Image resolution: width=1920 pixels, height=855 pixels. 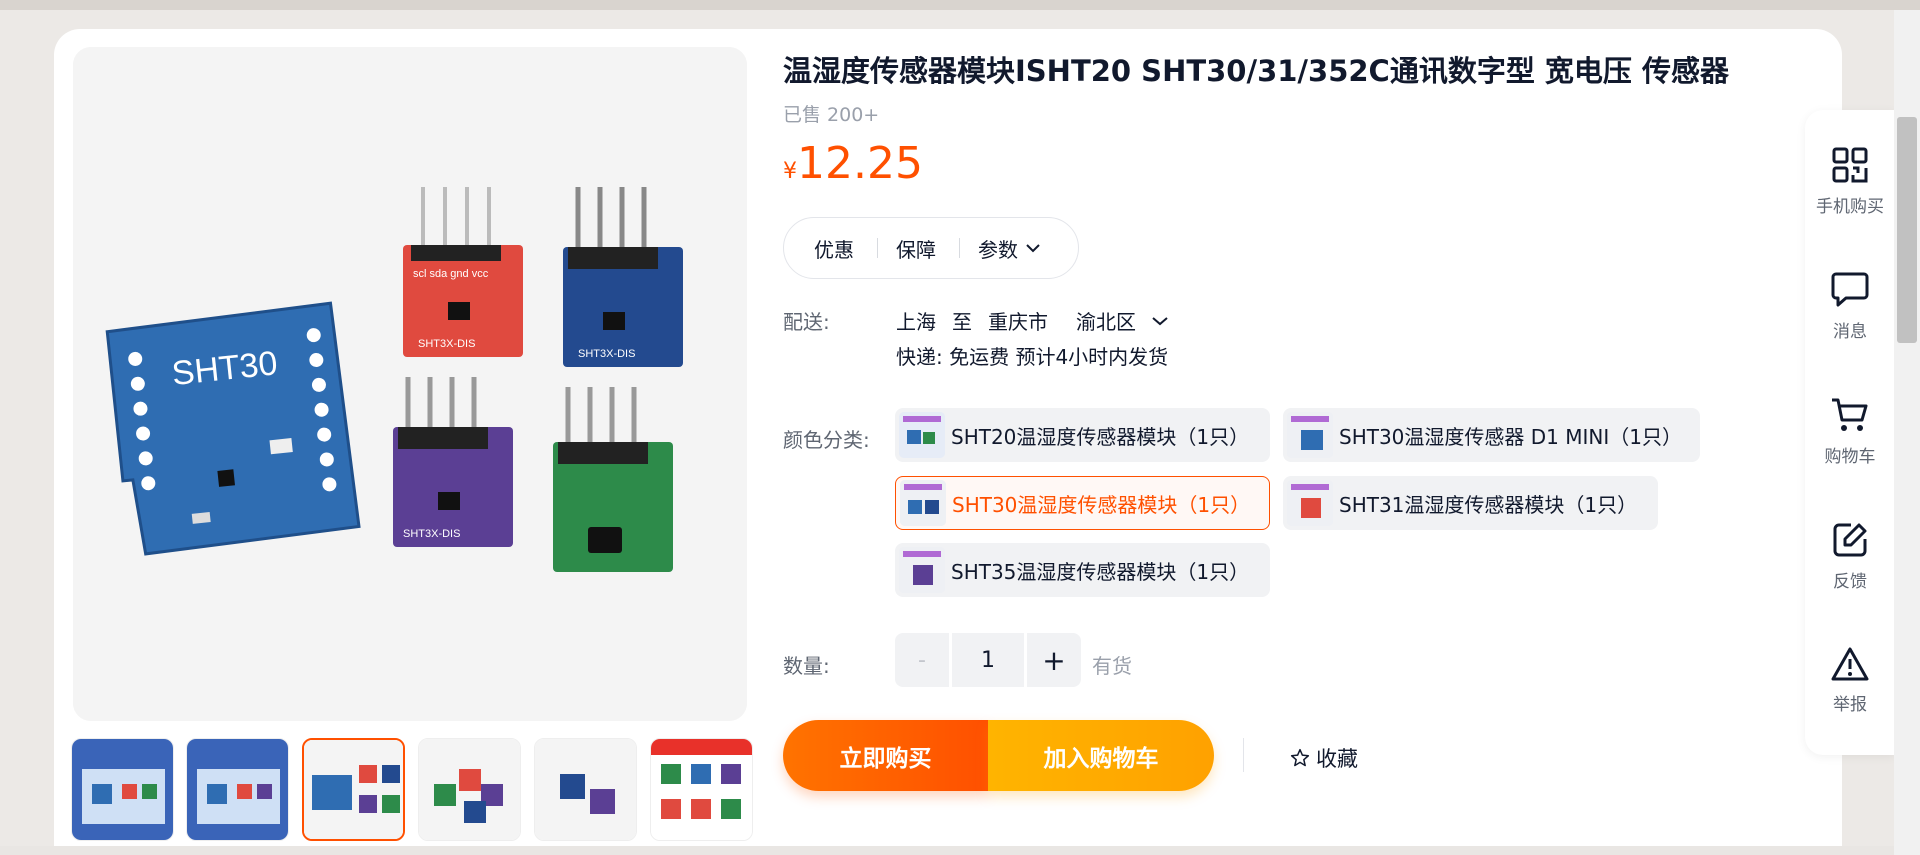 I want to click on option-label: SHT30温湿度传感器模块（1只）, so click(x=1101, y=504).